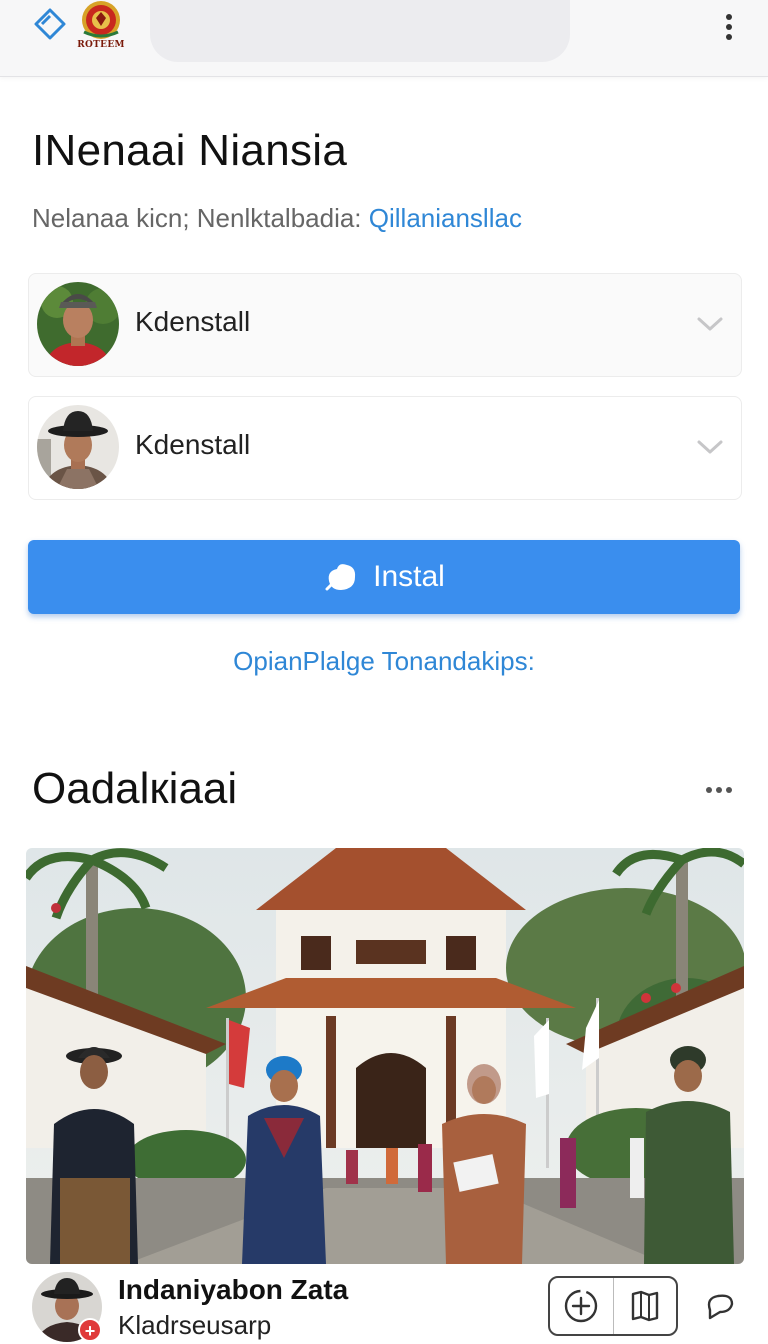 Image resolution: width=768 pixels, height=1344 pixels. I want to click on back-diamond-icon, so click(50, 26).